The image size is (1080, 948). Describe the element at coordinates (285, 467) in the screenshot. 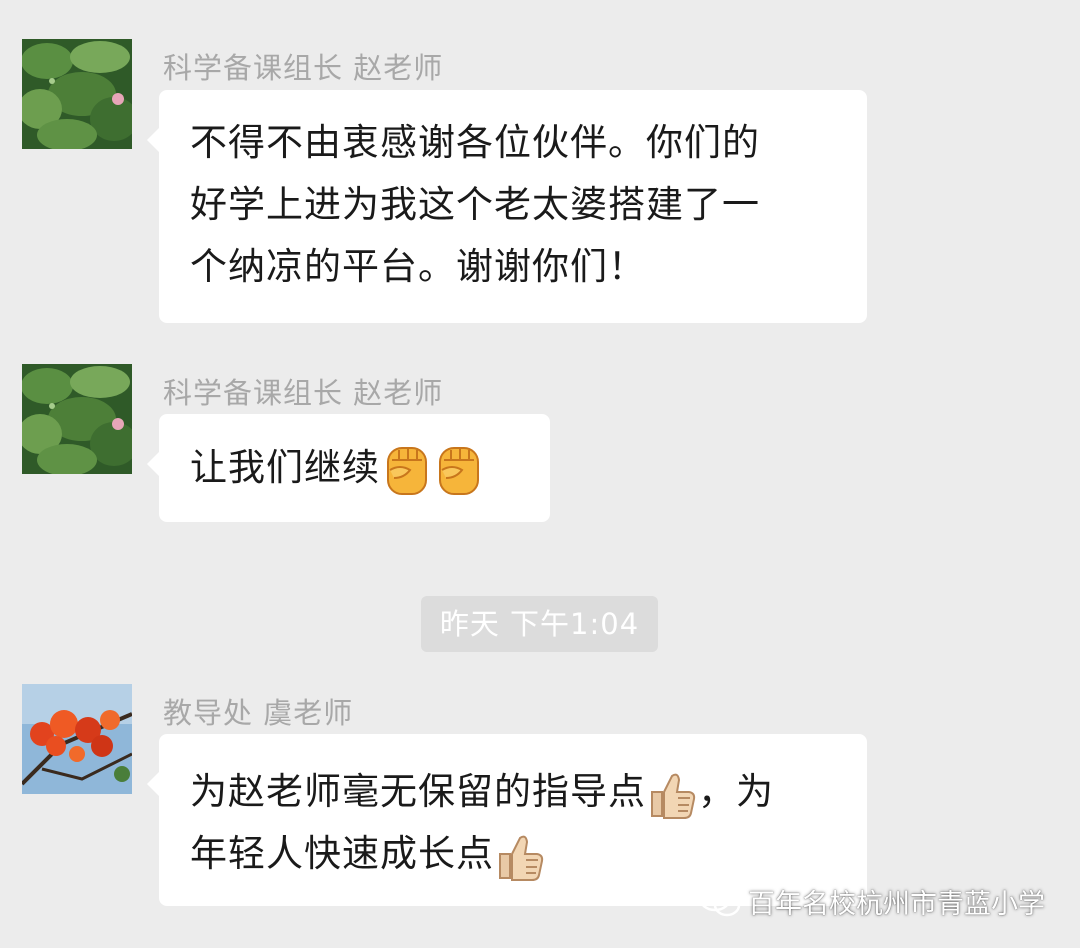

I see `message-text: 让我们继续` at that location.